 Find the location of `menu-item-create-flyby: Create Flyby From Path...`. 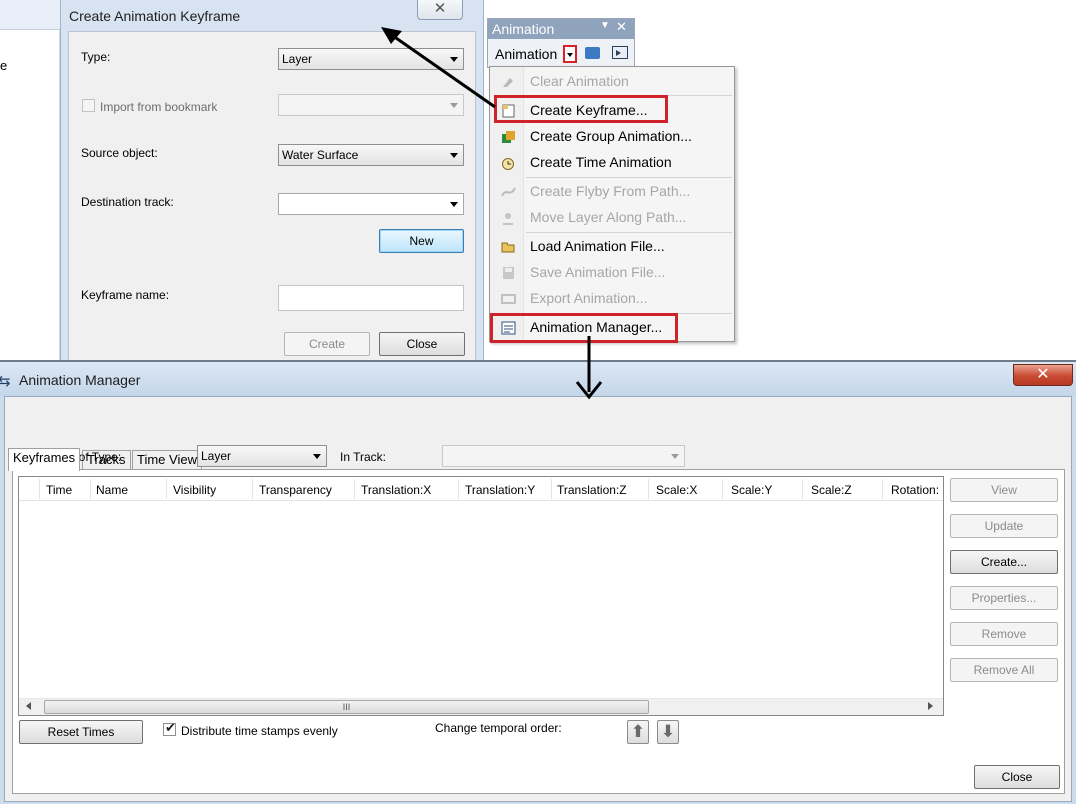

menu-item-create-flyby: Create Flyby From Path... is located at coordinates (612, 192).